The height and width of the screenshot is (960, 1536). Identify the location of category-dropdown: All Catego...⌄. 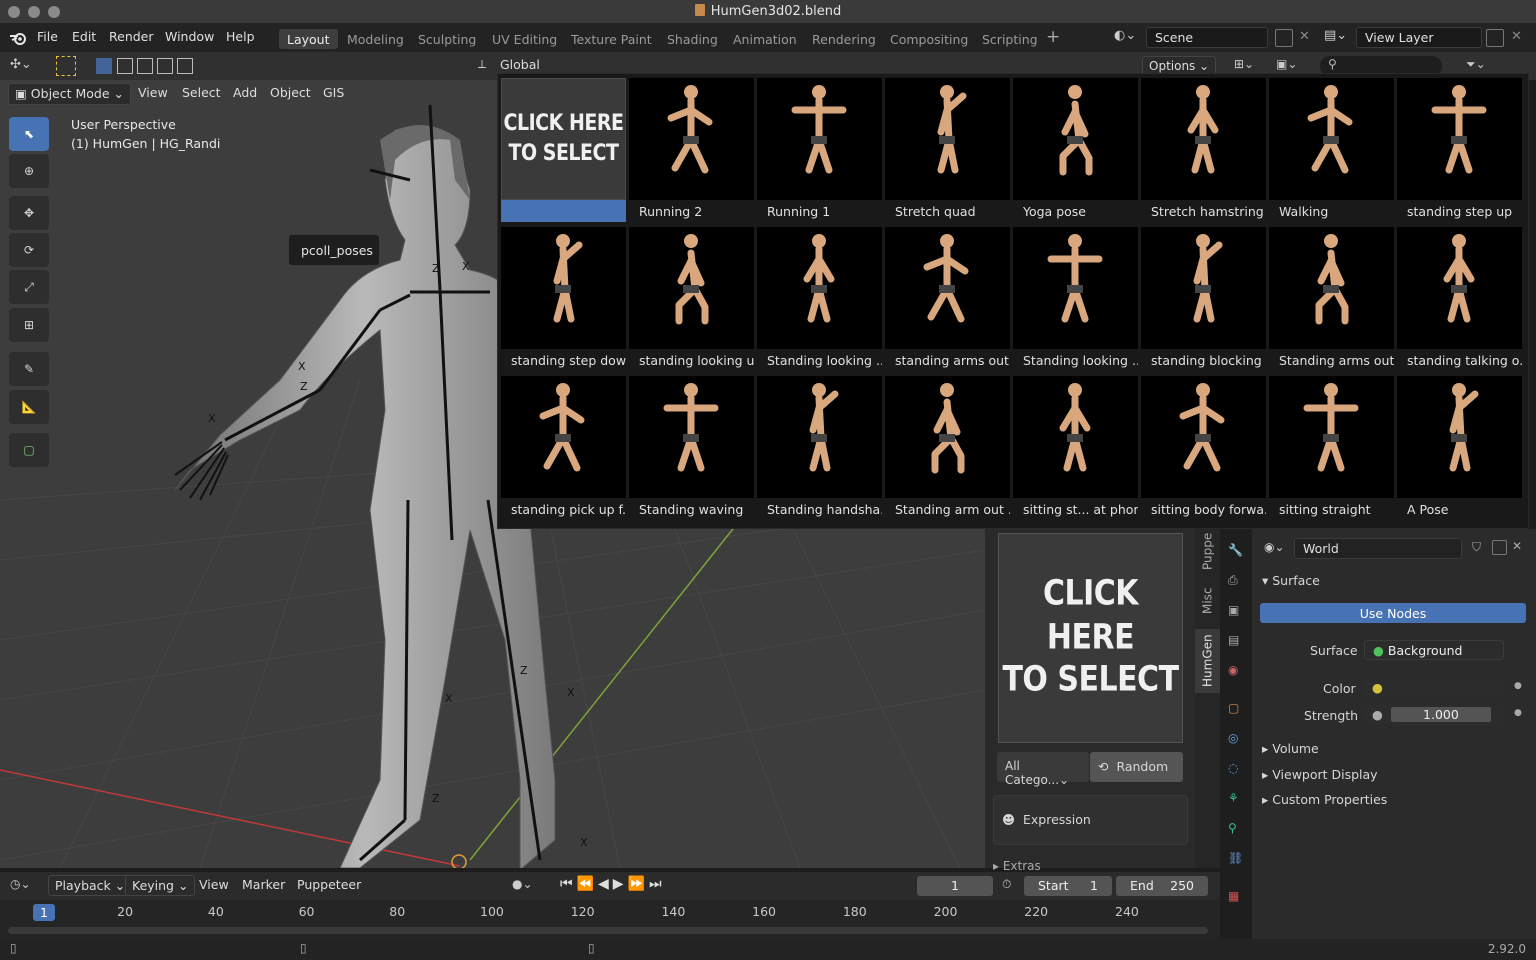
(1043, 769).